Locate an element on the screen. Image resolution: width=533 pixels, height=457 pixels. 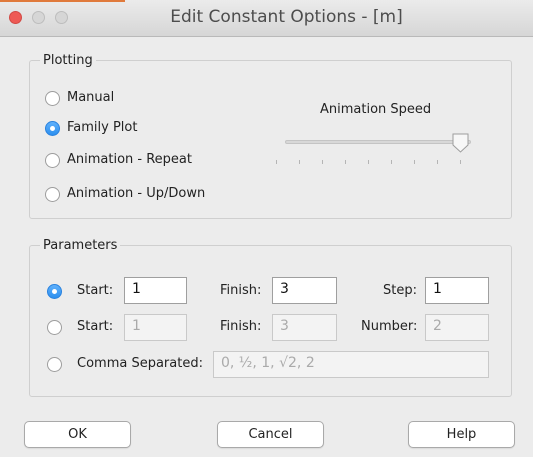
finish-label: Finish: is located at coordinates (241, 290).